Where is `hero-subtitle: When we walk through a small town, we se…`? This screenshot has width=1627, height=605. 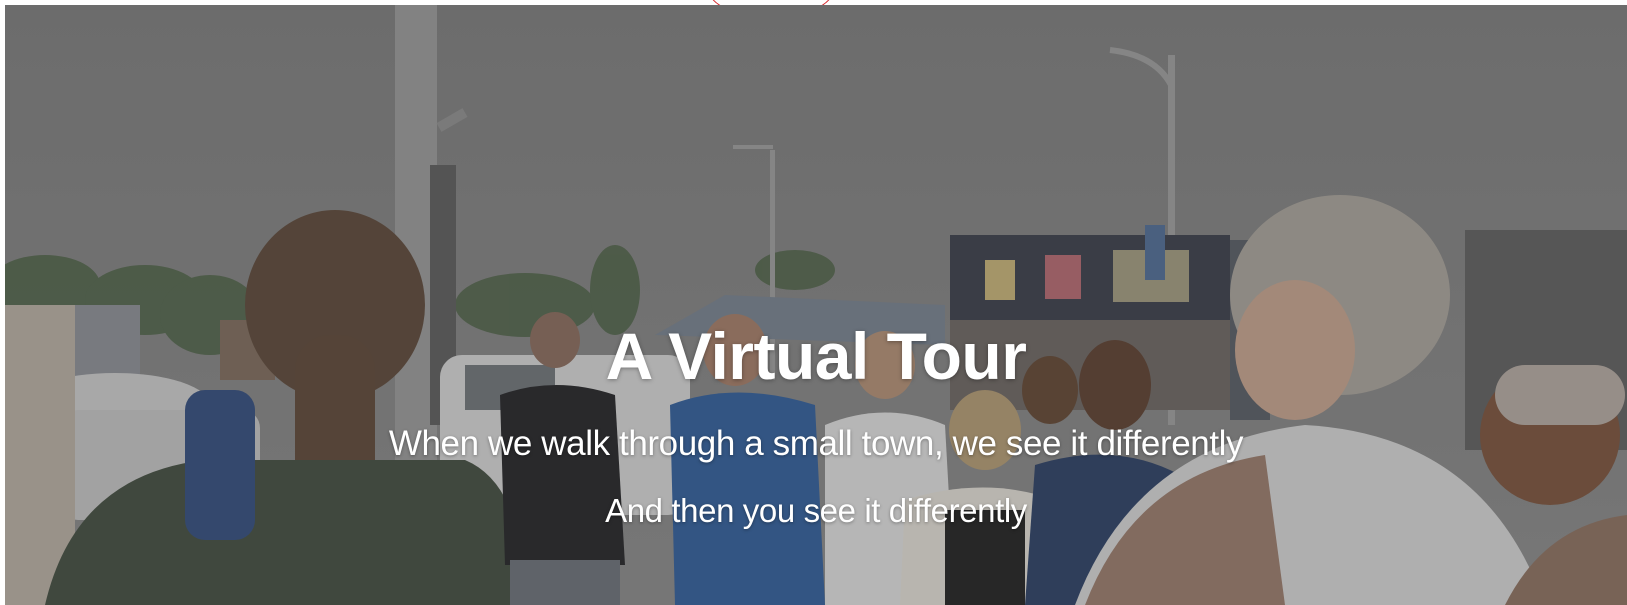
hero-subtitle: When we walk through a small town, we se… is located at coordinates (816, 443).